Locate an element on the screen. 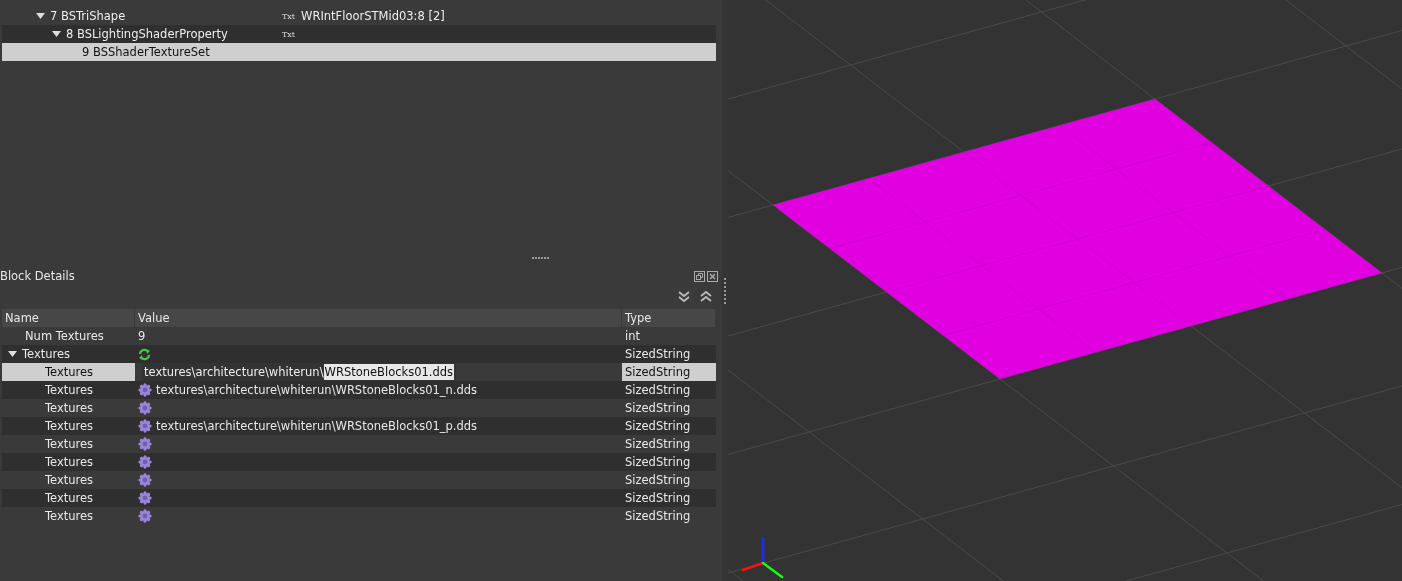 Image resolution: width=1402 pixels, height=581 pixels. refresh-icon is located at coordinates (144, 354).